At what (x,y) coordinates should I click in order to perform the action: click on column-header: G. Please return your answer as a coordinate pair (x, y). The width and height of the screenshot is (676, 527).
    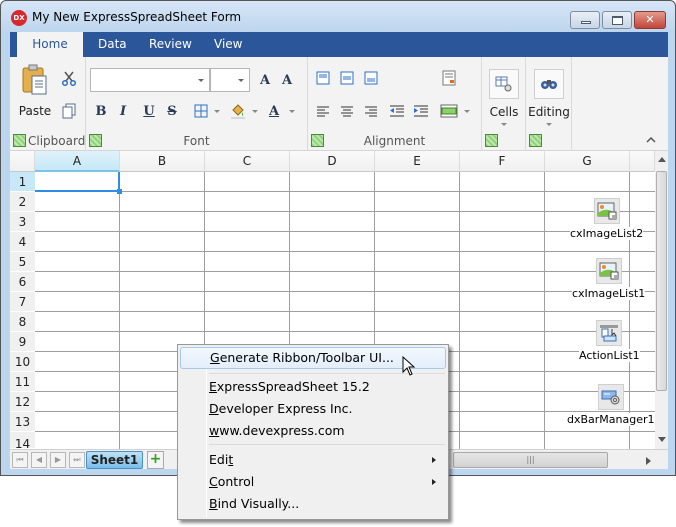
    Looking at the image, I should click on (587, 161).